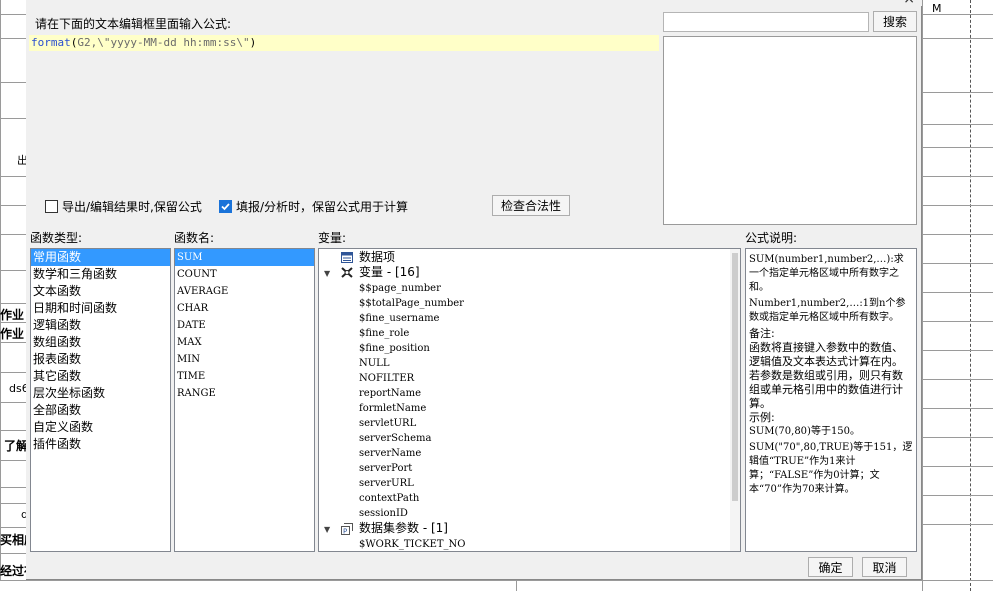 The width and height of the screenshot is (993, 591). Describe the element at coordinates (384, 333) in the screenshot. I see `tree-leaf: $fine_role` at that location.